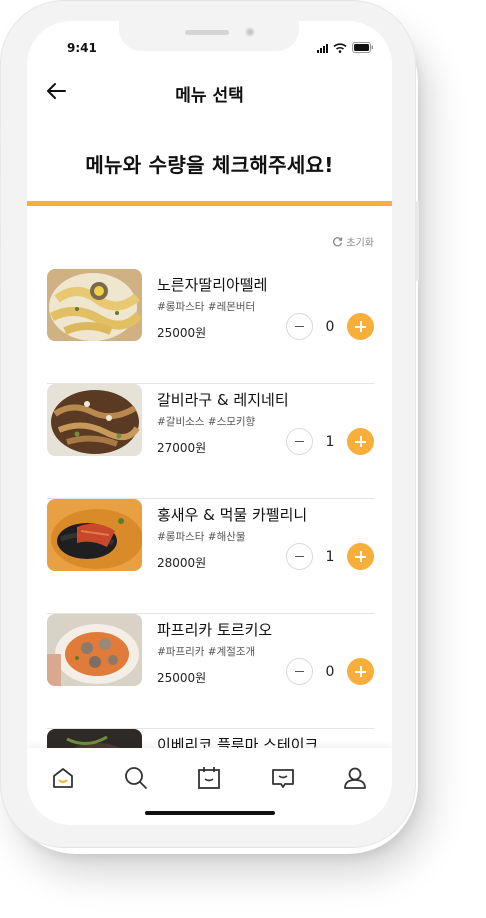  I want to click on user-icon, so click(355, 778).